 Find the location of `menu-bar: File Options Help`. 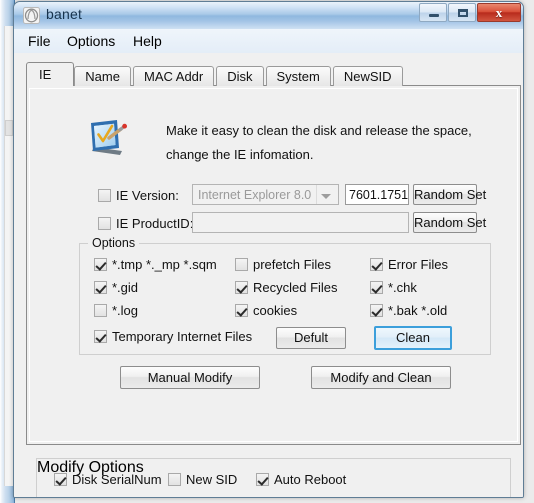

menu-bar: File Options Help is located at coordinates (268, 41).